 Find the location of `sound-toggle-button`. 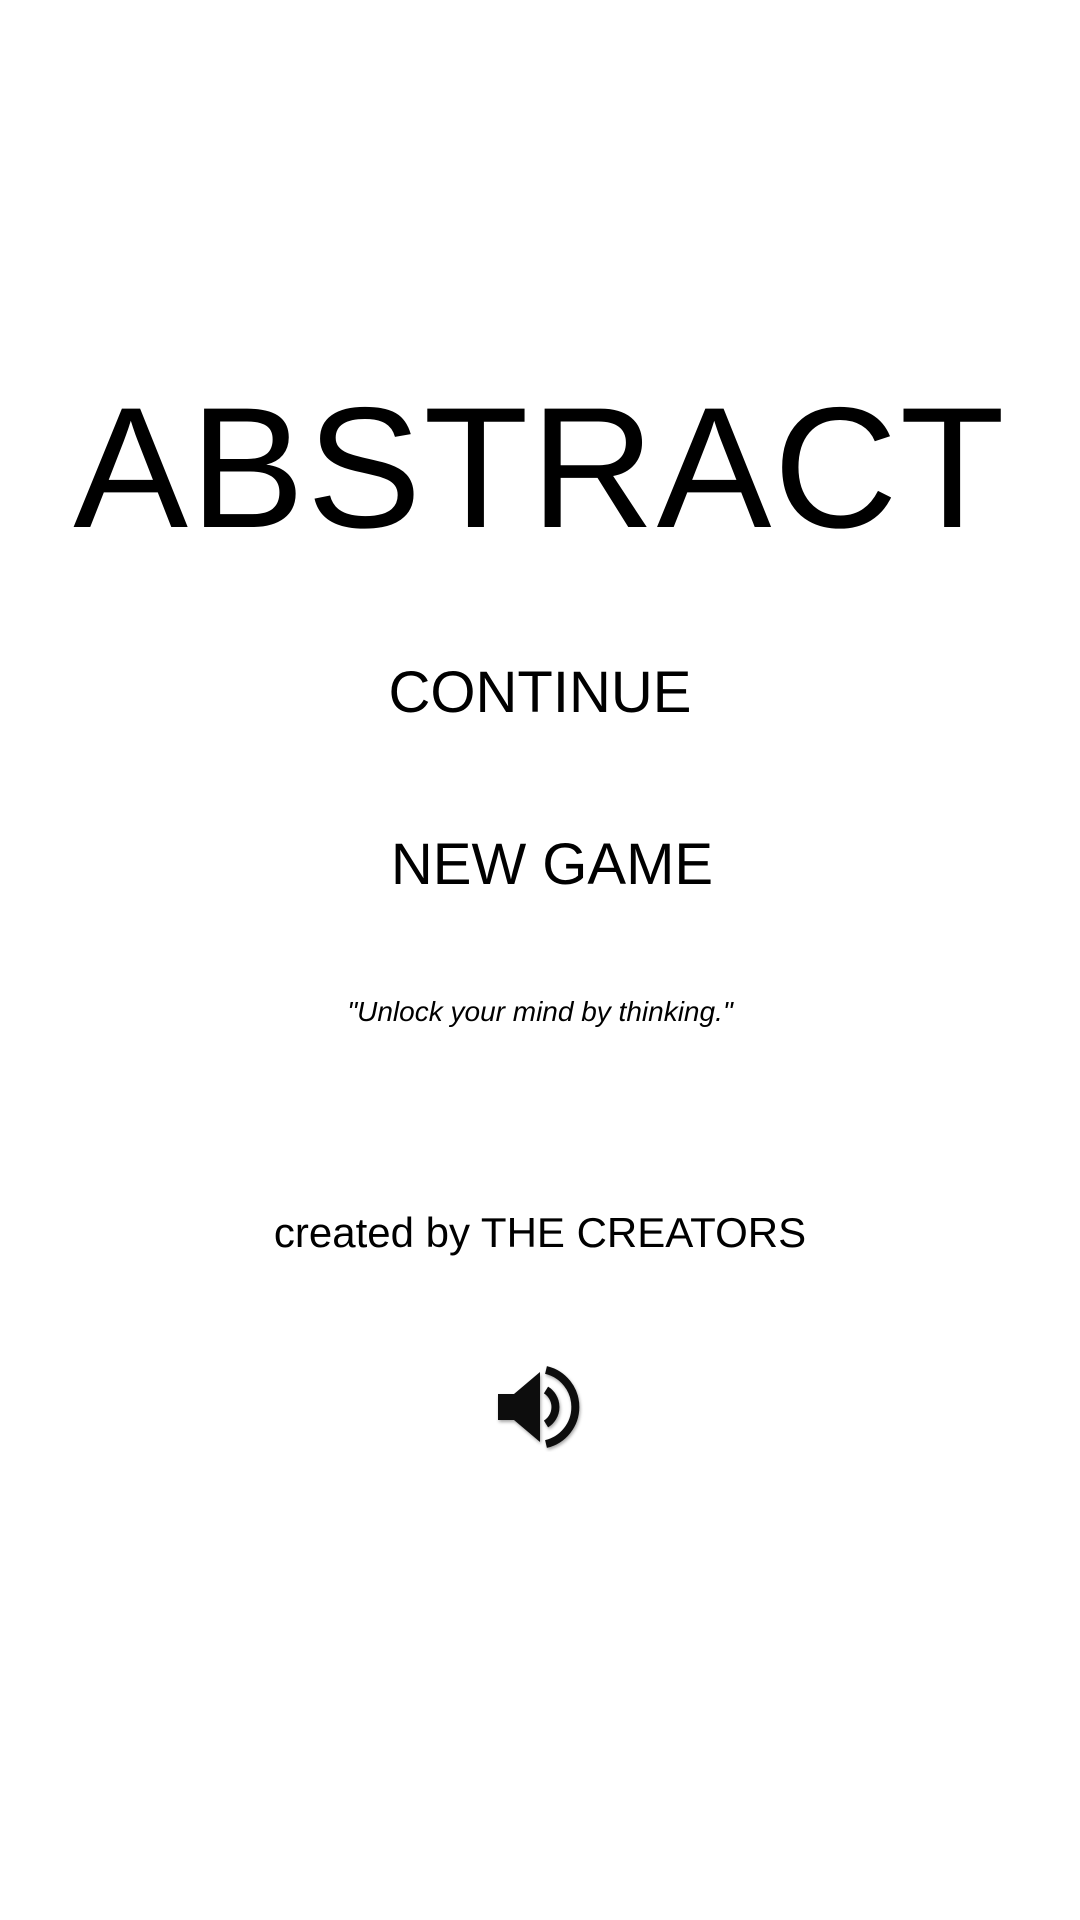

sound-toggle-button is located at coordinates (541, 1407).